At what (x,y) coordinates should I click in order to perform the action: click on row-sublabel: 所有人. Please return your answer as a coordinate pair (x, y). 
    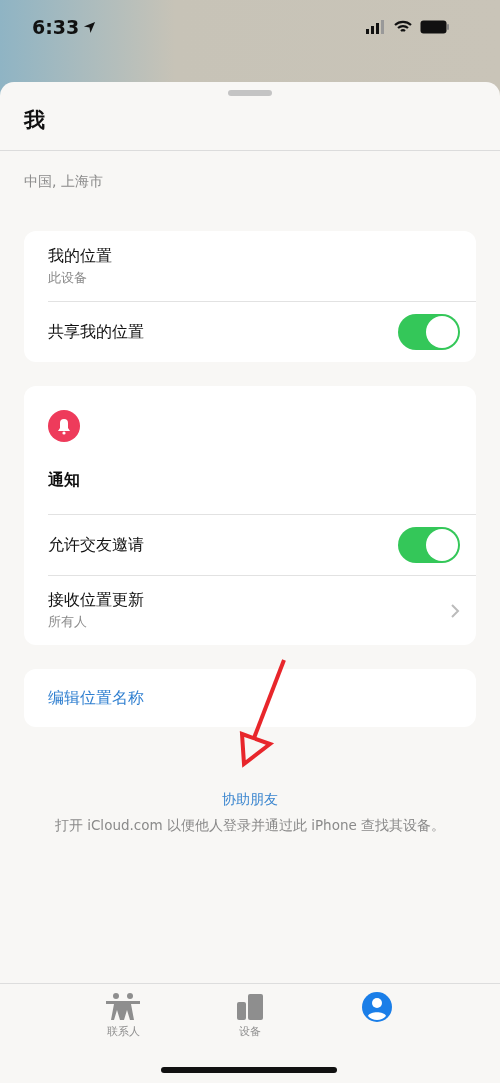
    Looking at the image, I should click on (68, 622).